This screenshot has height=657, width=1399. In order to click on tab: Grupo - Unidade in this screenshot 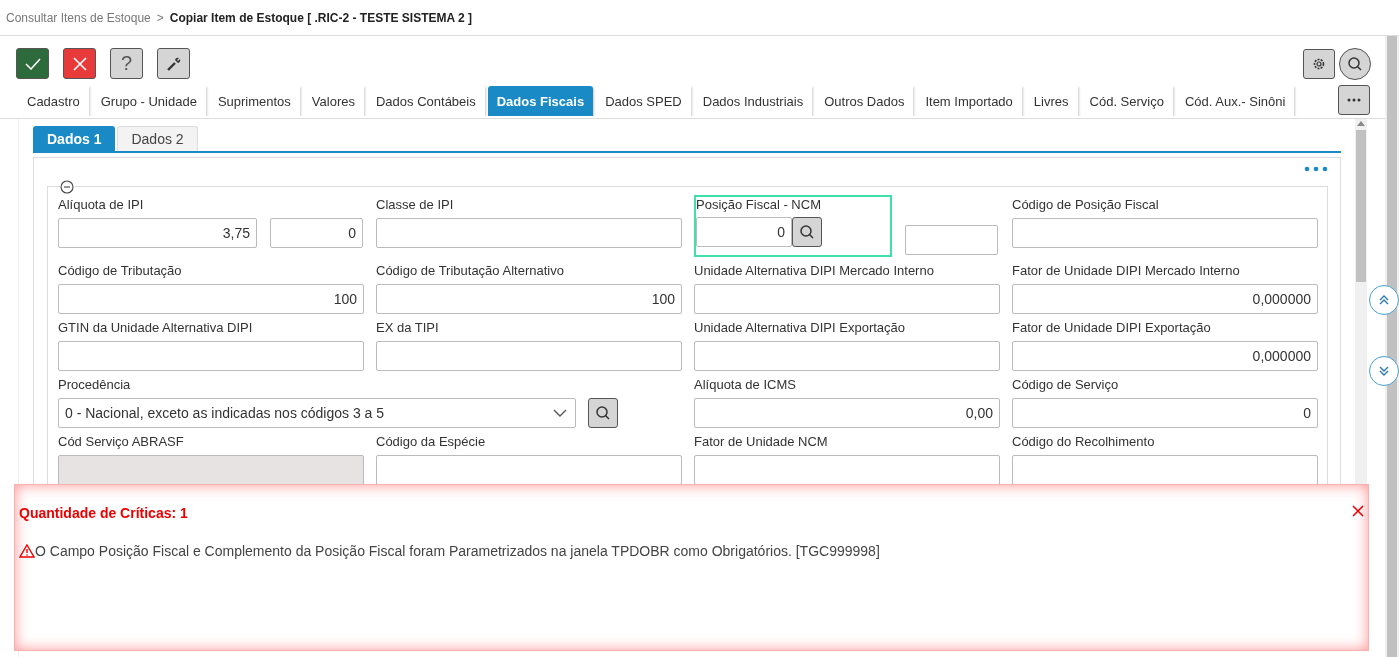, I will do `click(148, 101)`.